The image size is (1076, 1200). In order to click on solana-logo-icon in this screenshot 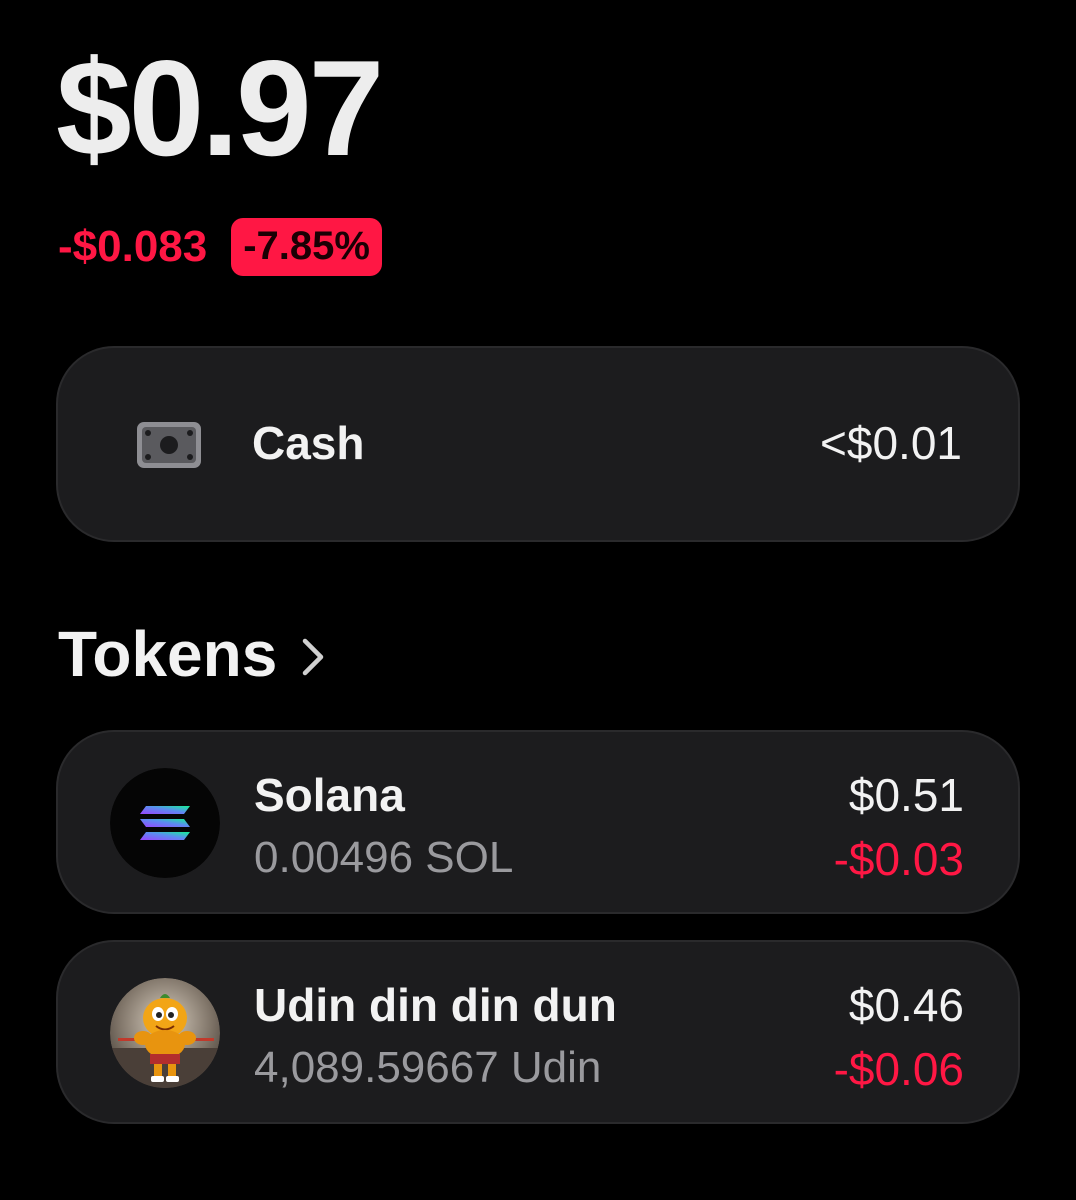, I will do `click(165, 823)`.